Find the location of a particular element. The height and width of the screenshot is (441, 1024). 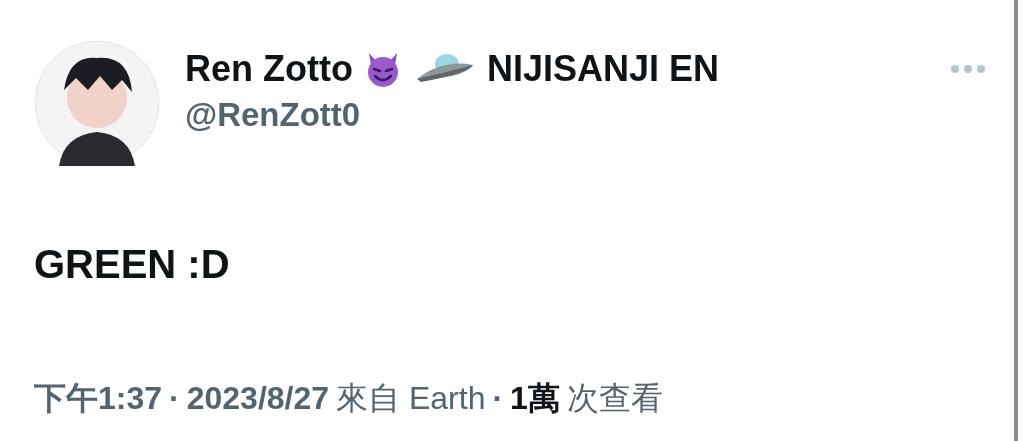

tweet-text: GREEN :D is located at coordinates (132, 264).